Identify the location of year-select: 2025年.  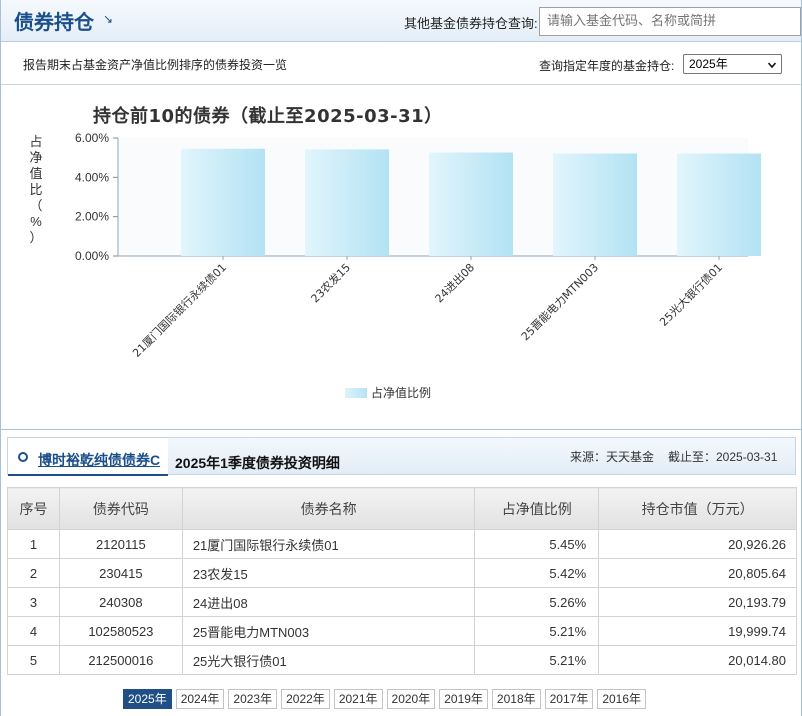
(732, 64).